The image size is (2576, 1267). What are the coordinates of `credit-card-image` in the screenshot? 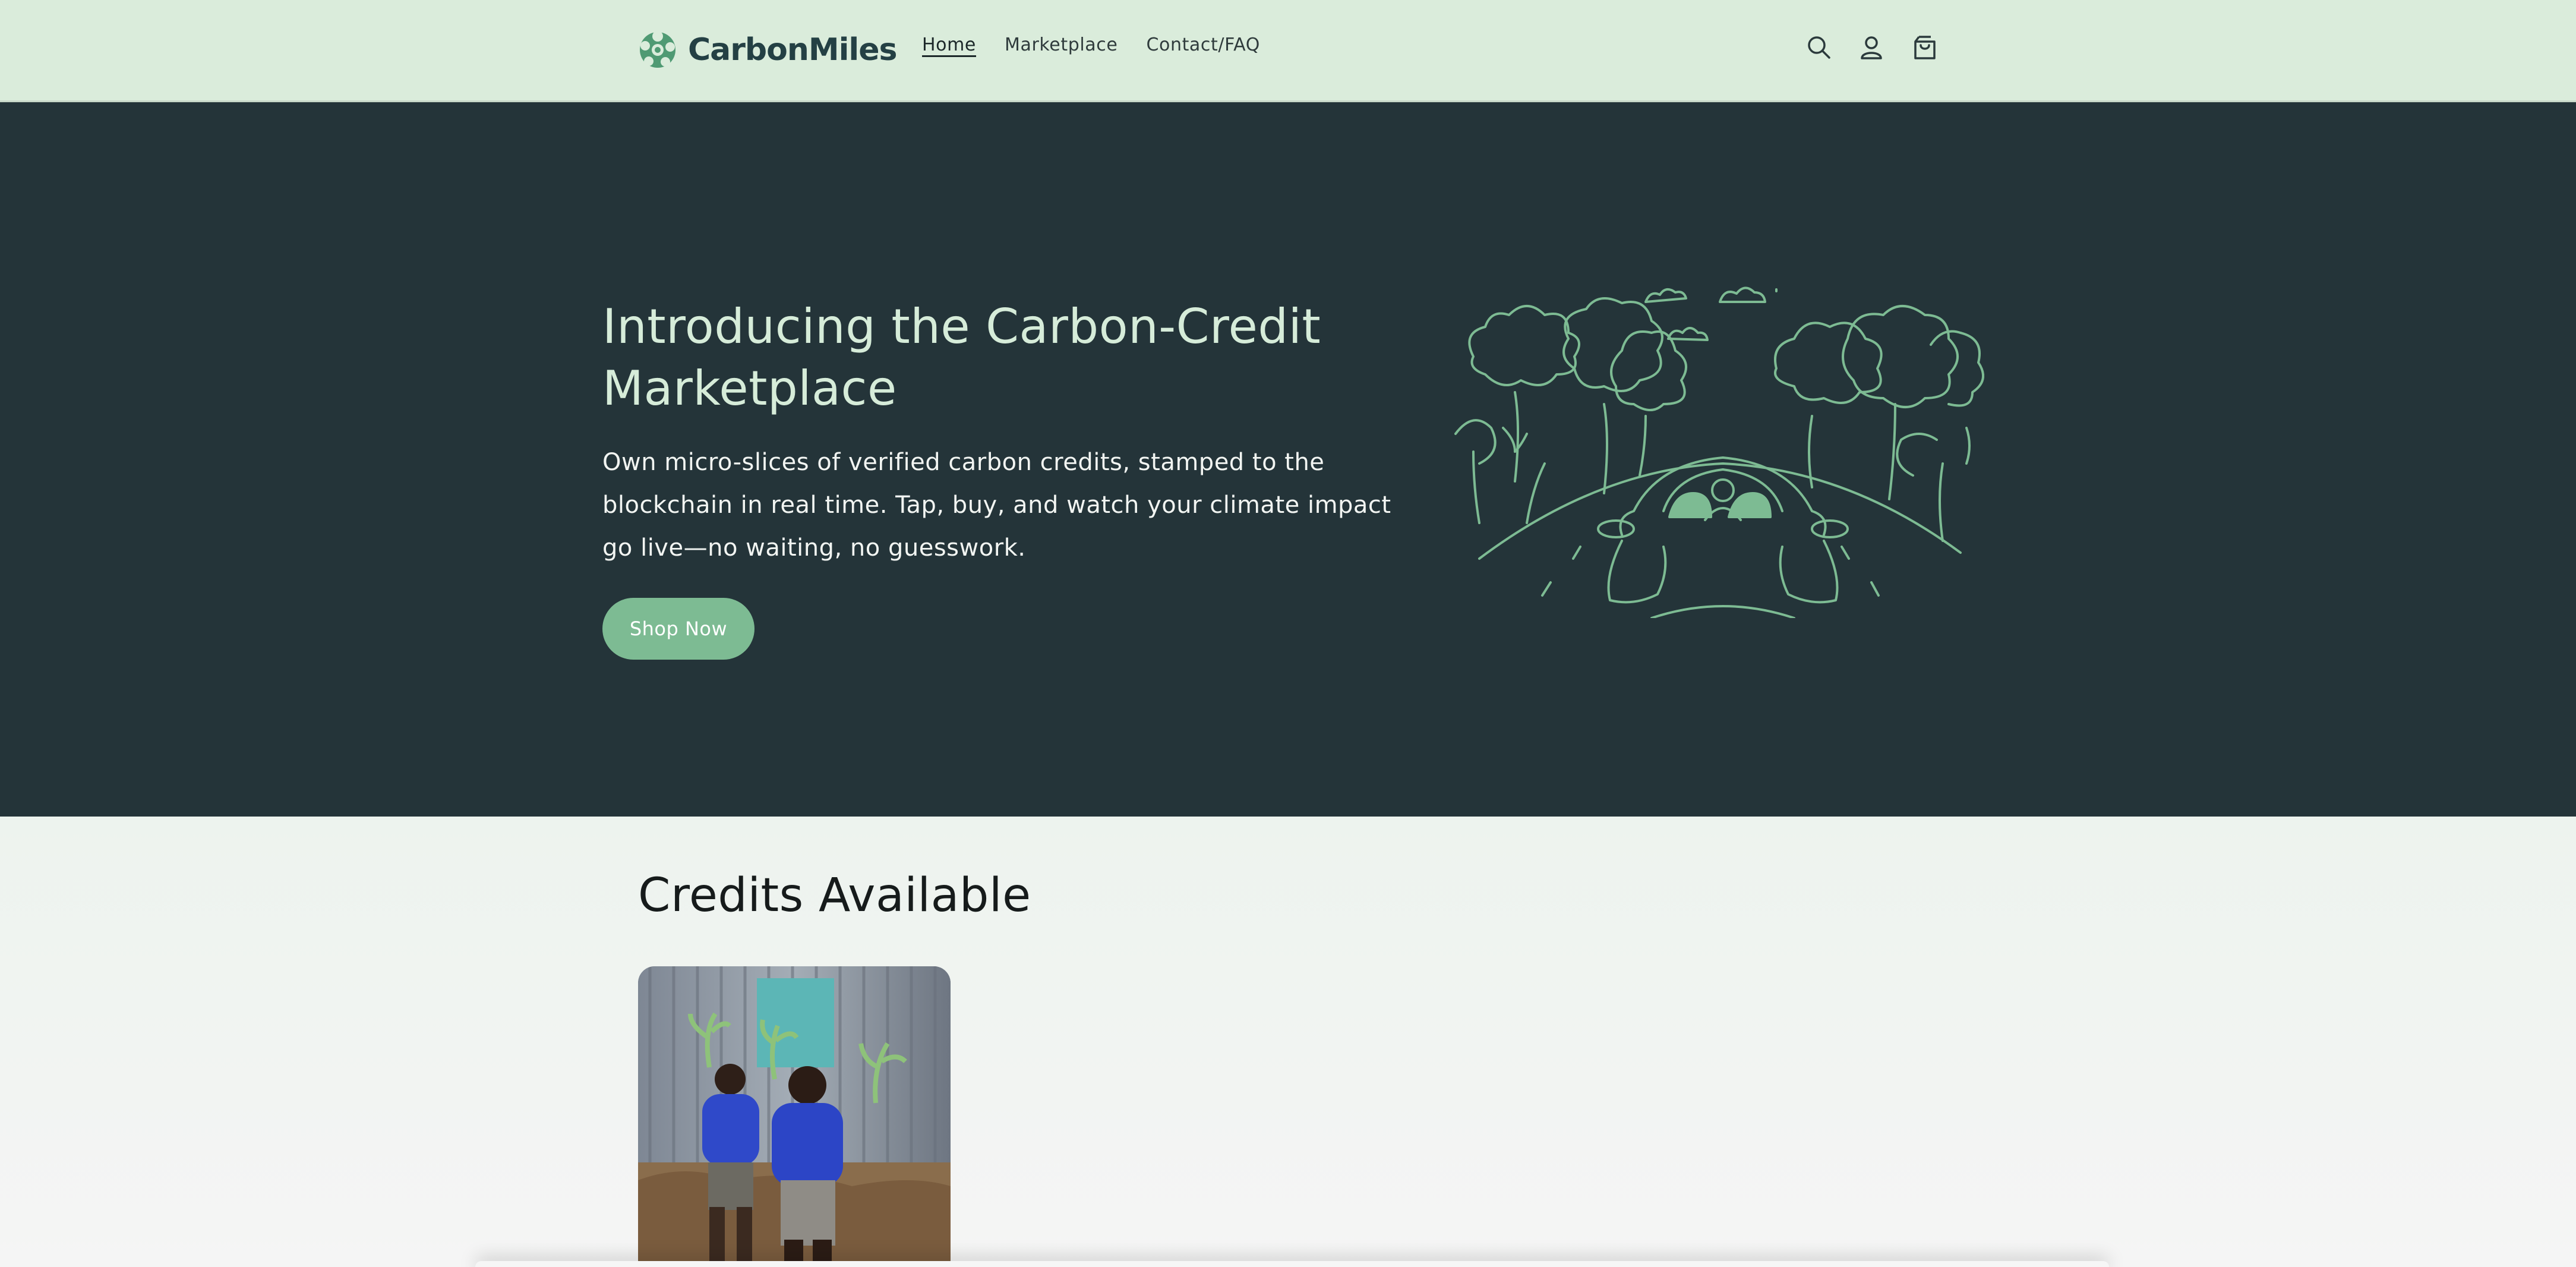 It's located at (794, 1116).